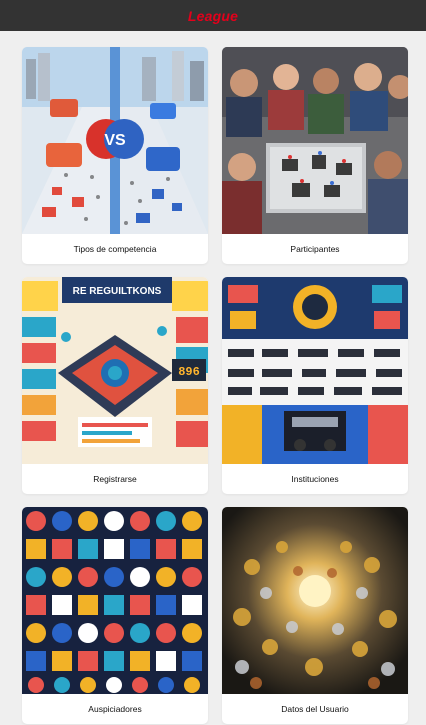  I want to click on card-registrarse: RE REGUILTKONS 896 Registrarse, so click(115, 385).